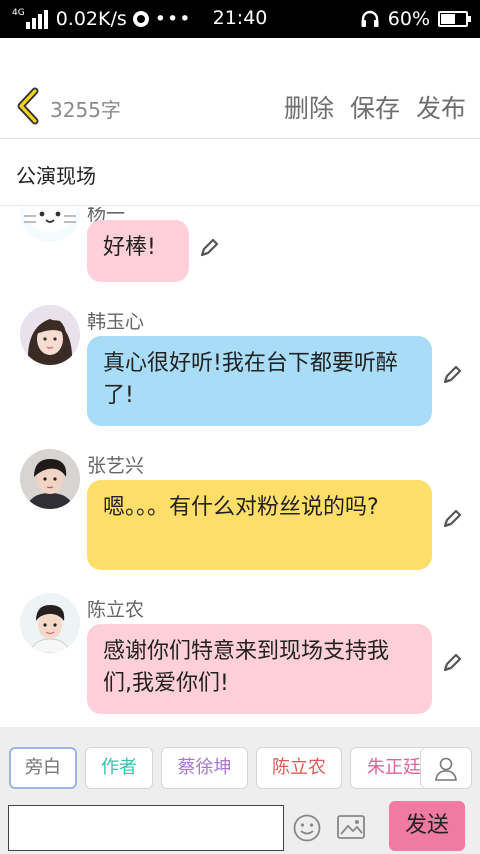 The width and height of the screenshot is (480, 854). I want to click on message-text: 嗯。。。有什么对粉丝说的吗?, so click(241, 507).